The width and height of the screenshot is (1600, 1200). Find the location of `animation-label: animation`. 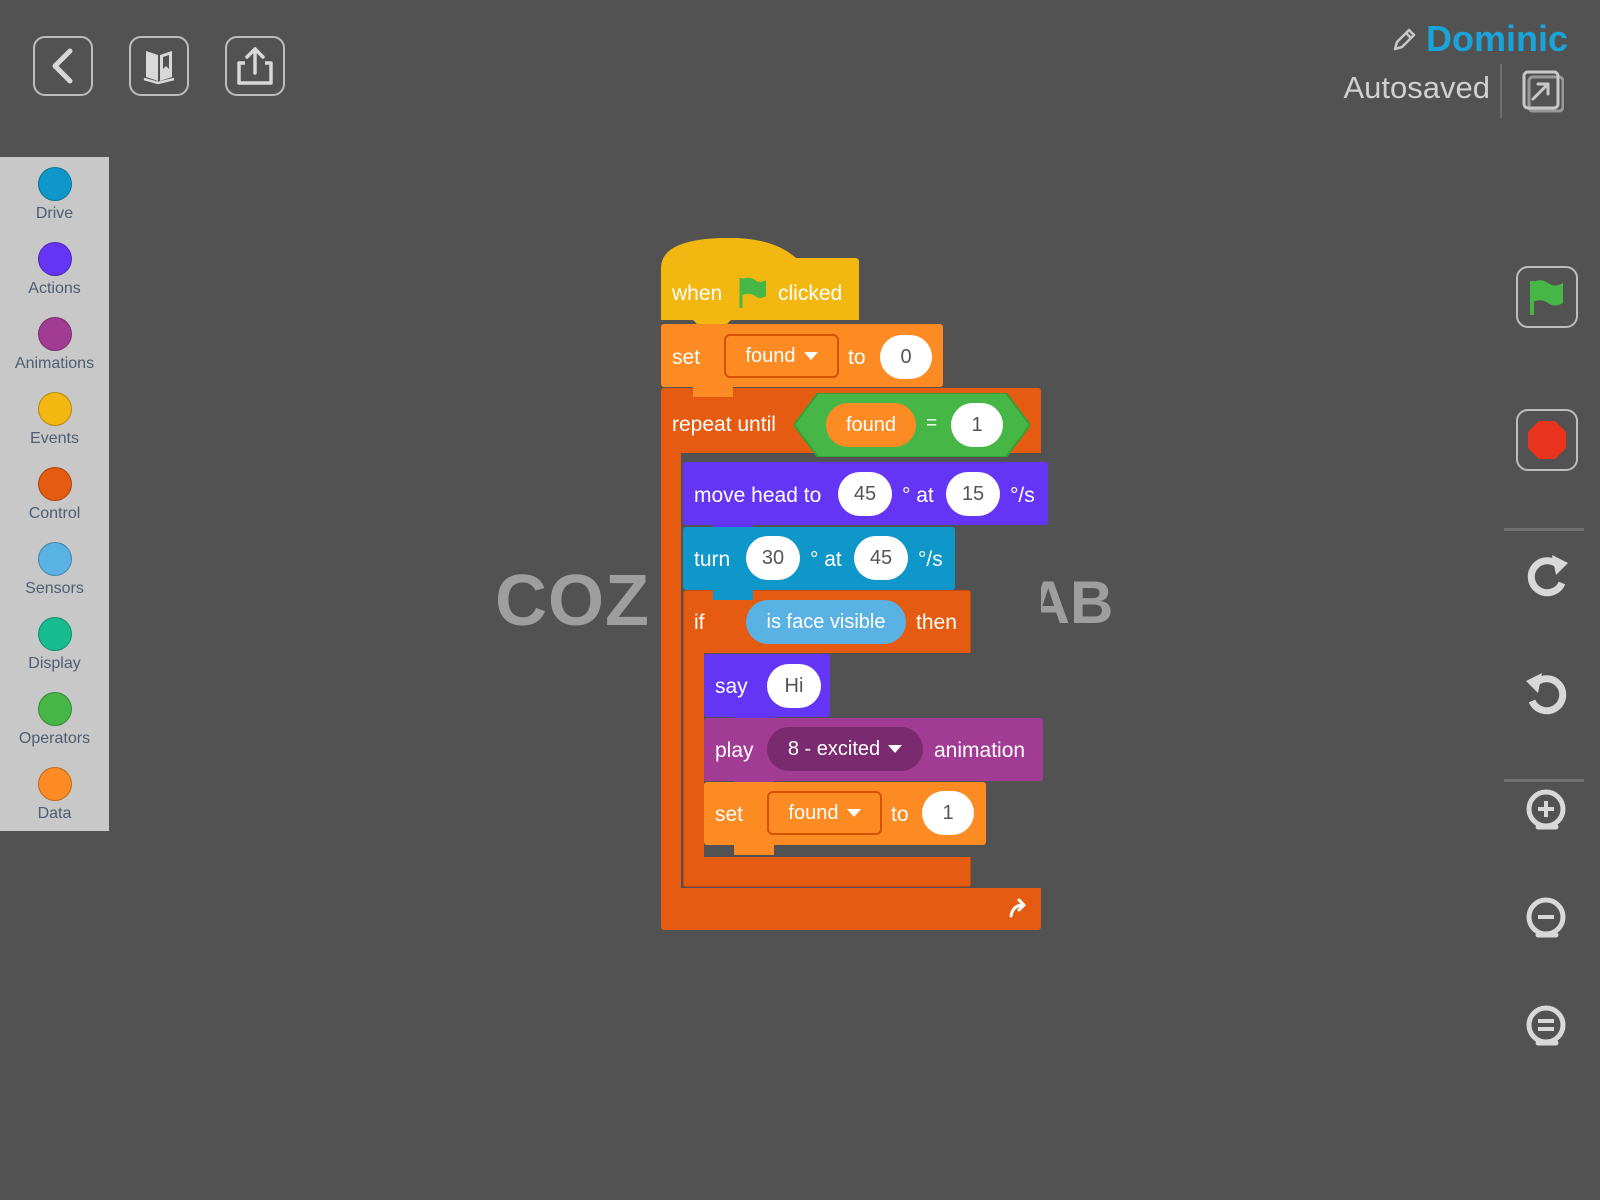

animation-label: animation is located at coordinates (980, 750).